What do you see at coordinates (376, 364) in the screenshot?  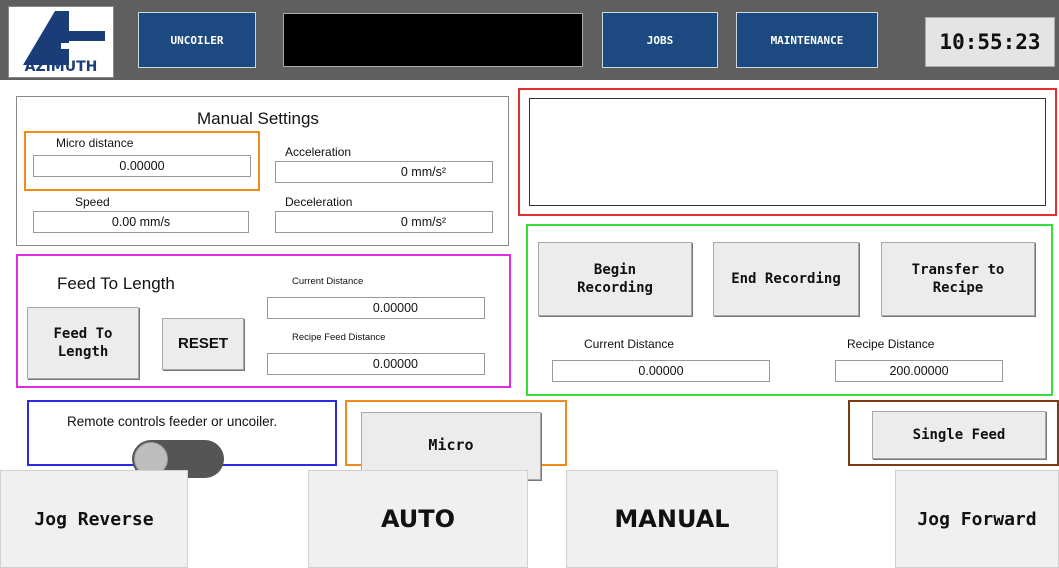 I see `recipe-feed-distance-field: 0.00000` at bounding box center [376, 364].